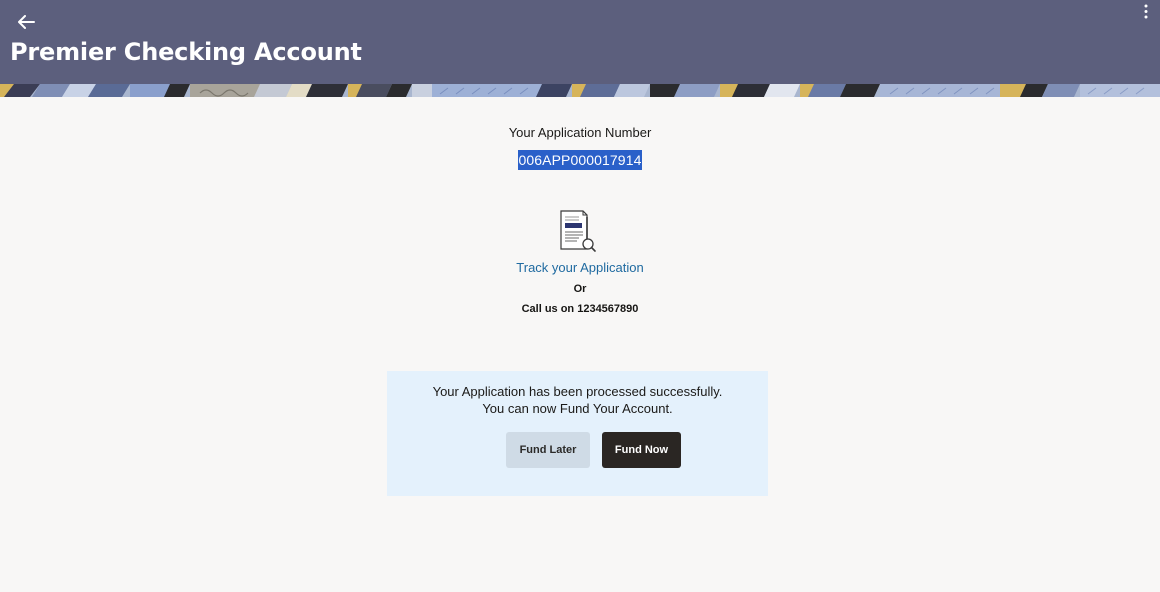  What do you see at coordinates (186, 52) in the screenshot?
I see `page-title: Premier Checking Account` at bounding box center [186, 52].